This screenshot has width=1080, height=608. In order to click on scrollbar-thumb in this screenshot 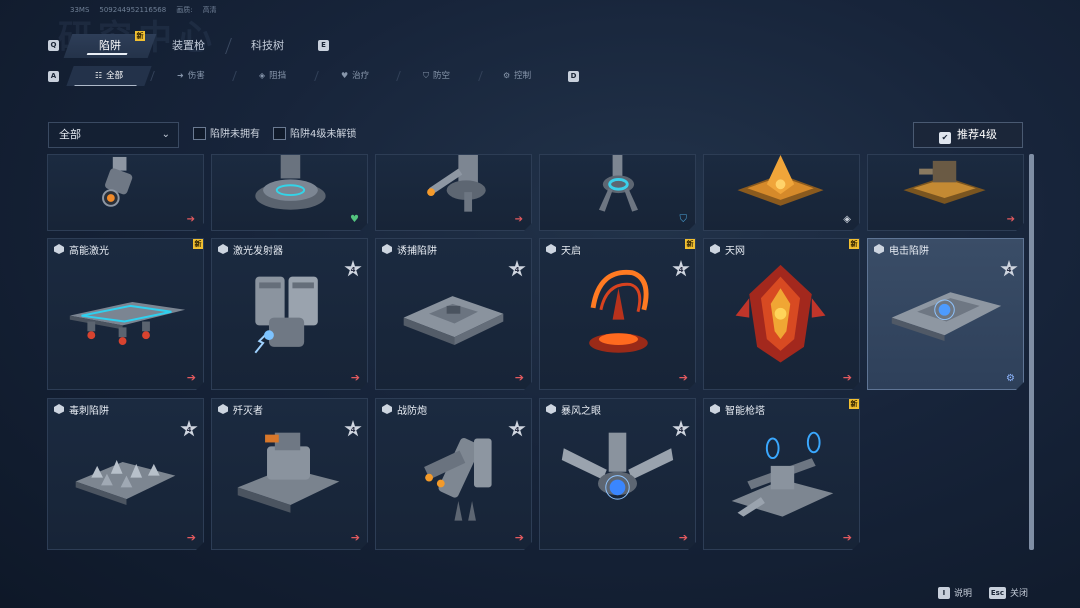, I will do `click(1031, 352)`.